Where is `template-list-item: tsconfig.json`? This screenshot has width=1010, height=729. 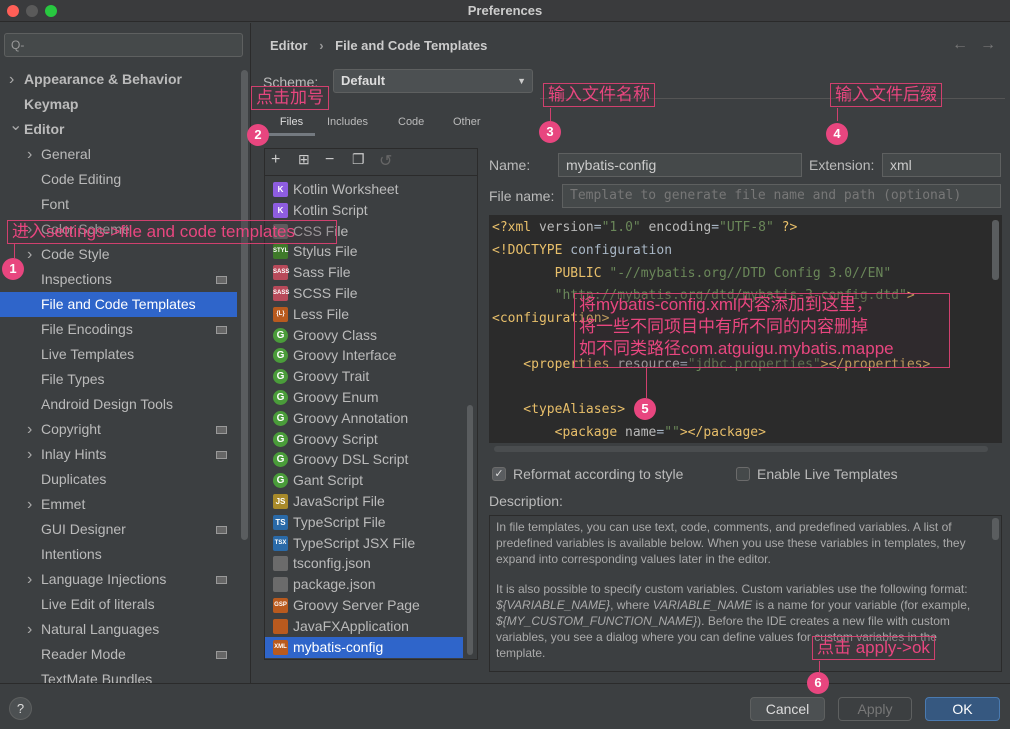
template-list-item: tsconfig.json is located at coordinates (364, 563).